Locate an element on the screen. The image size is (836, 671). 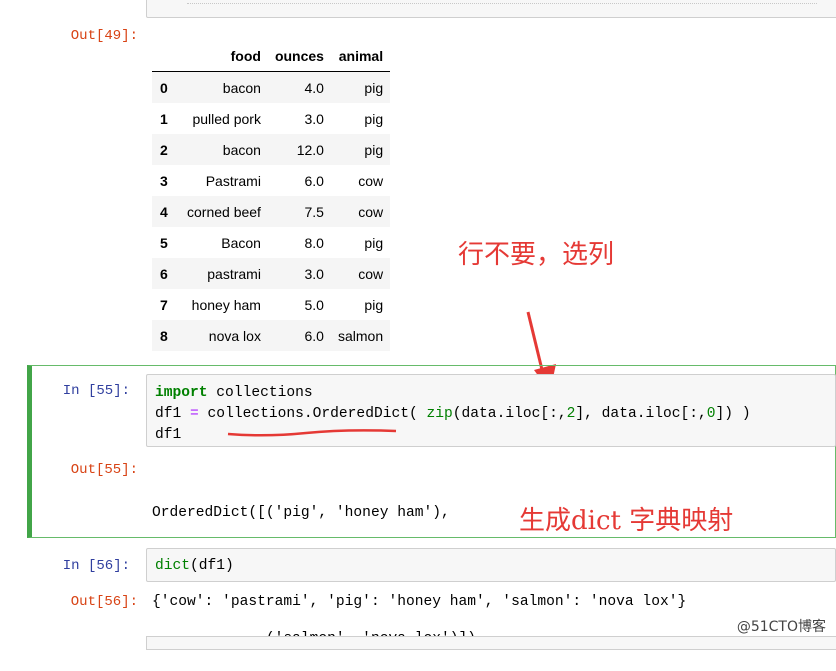
table-header-row: food ounces animal is located at coordinates (271, 56).